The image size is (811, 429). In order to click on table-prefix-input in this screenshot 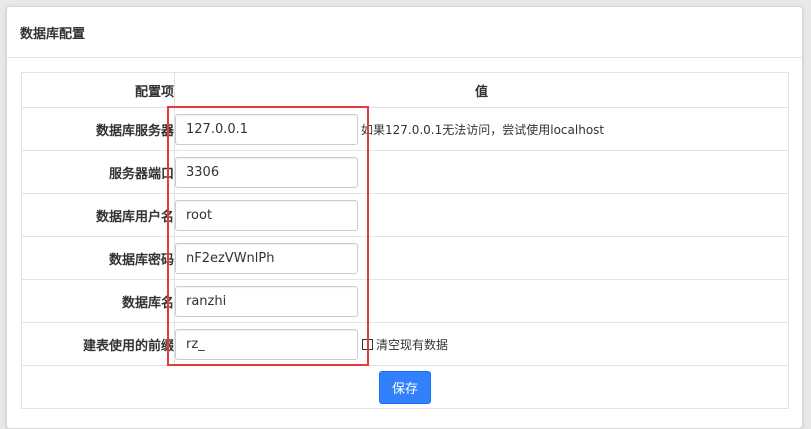, I will do `click(266, 344)`.